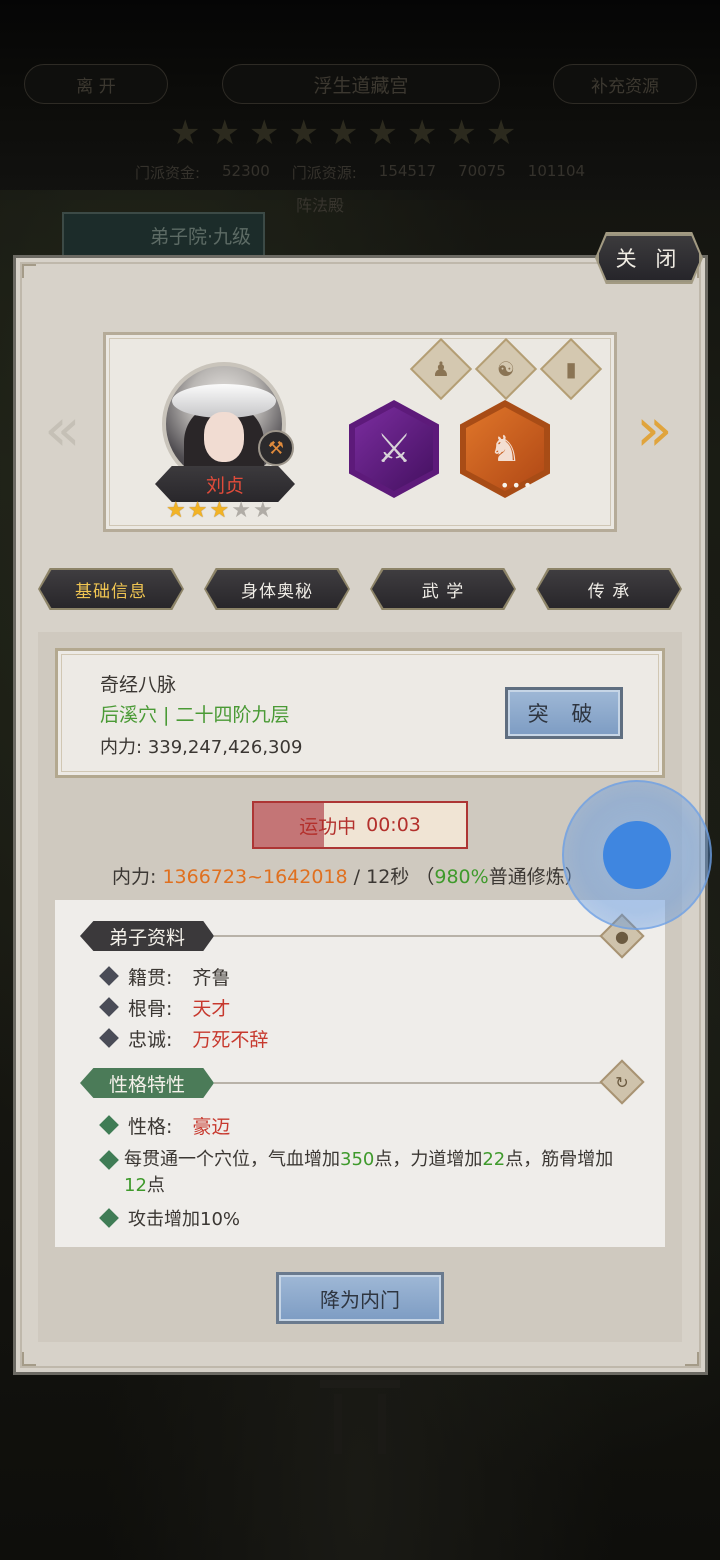 This screenshot has height=1560, width=720. I want to click on power-gain-rate: 980%, so click(461, 877).